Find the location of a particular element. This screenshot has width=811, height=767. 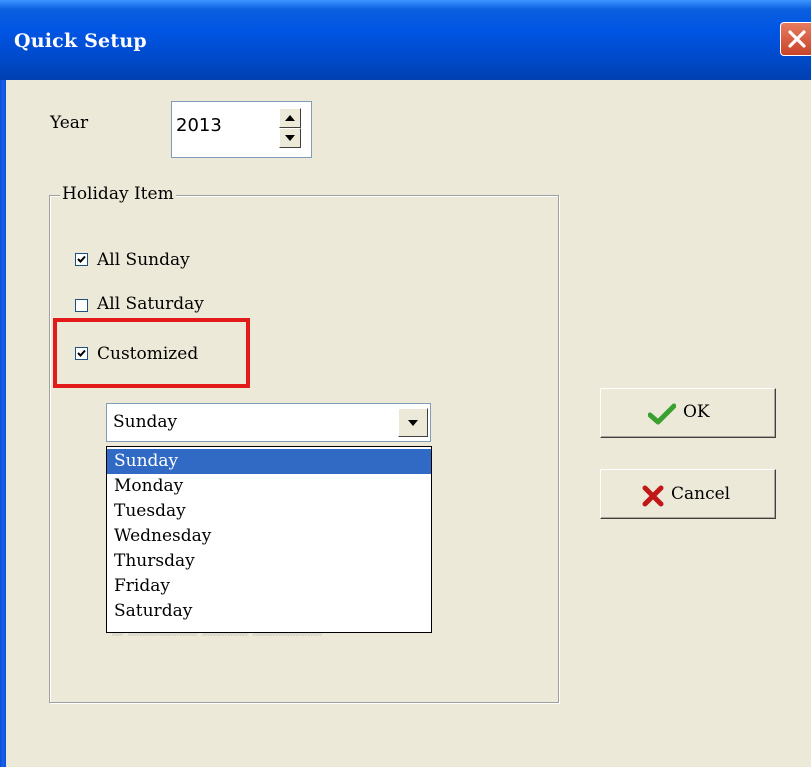

day-select-dropdown-button is located at coordinates (413, 422).